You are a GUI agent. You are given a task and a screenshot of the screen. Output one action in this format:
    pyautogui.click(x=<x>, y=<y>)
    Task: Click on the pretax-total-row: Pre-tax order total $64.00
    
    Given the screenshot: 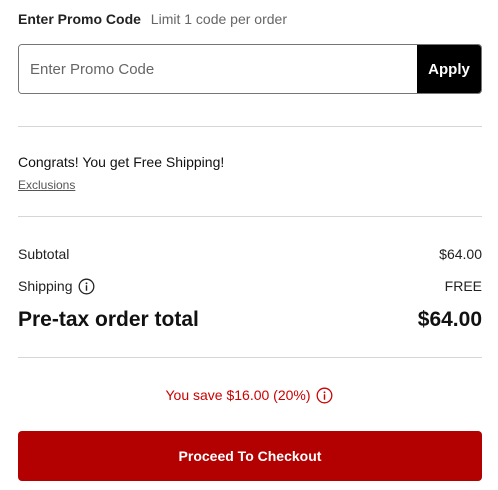 What is the action you would take?
    pyautogui.click(x=250, y=320)
    